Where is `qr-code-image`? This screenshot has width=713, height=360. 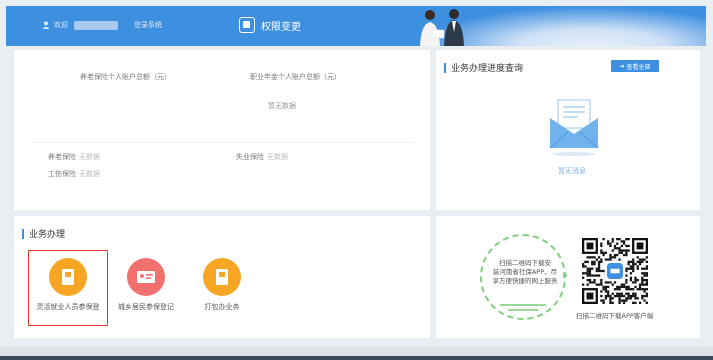 qr-code-image is located at coordinates (615, 271).